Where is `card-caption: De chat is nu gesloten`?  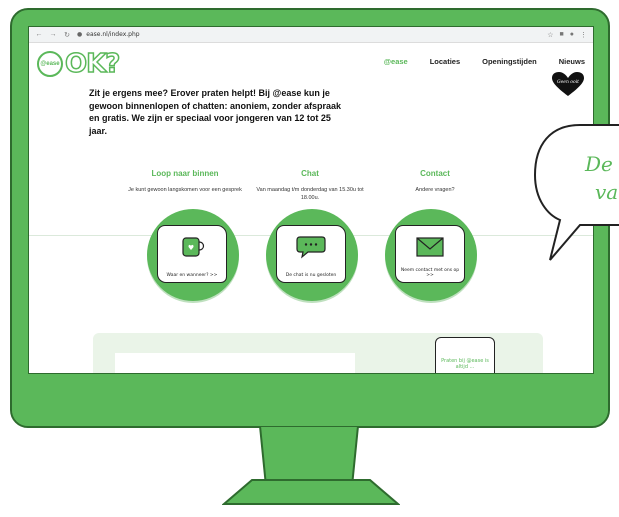 card-caption: De chat is nu gesloten is located at coordinates (311, 275).